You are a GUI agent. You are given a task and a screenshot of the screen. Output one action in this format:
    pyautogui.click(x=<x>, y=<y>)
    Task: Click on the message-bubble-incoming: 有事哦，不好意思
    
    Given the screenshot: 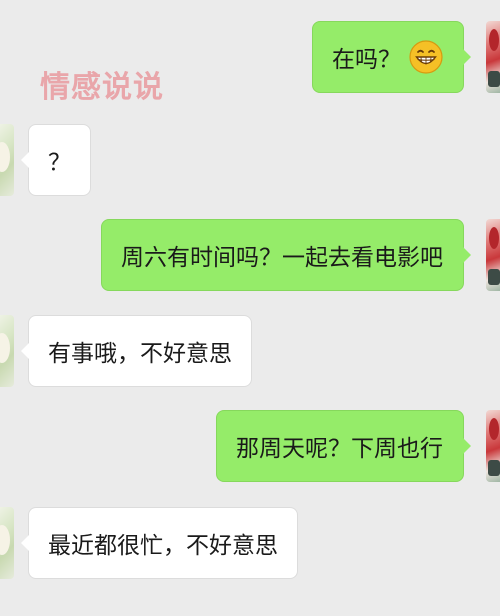 What is the action you would take?
    pyautogui.click(x=136, y=351)
    